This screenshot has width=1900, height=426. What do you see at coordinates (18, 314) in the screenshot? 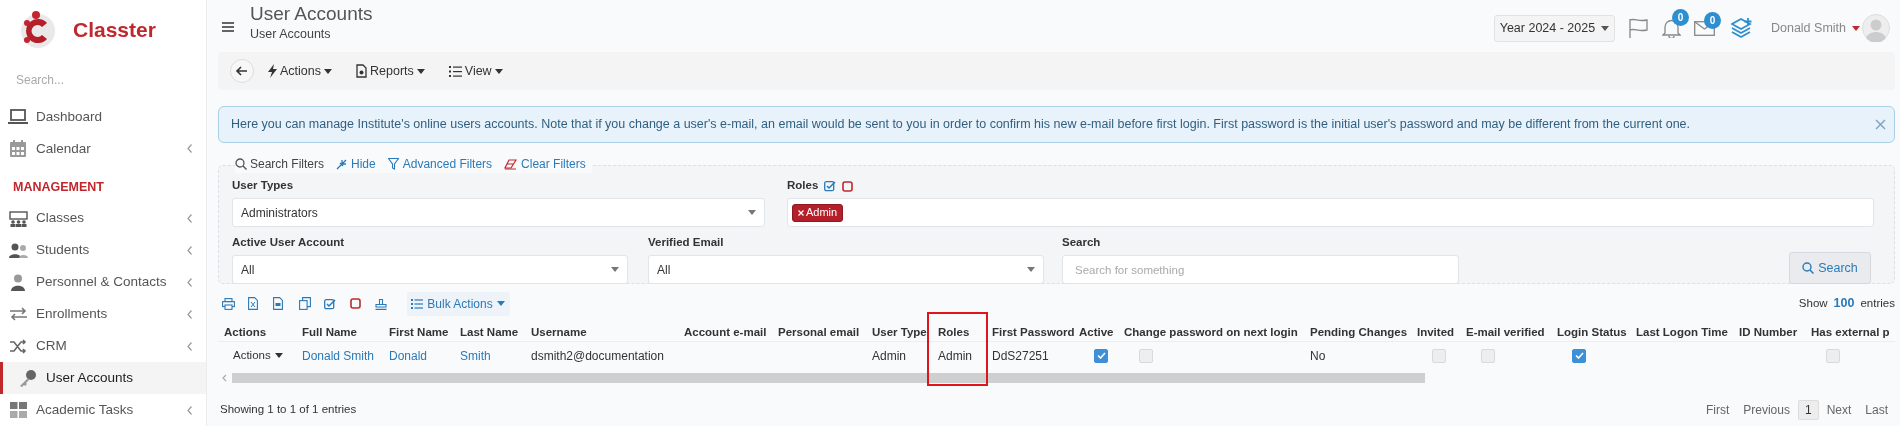
I see `arrows-icon` at bounding box center [18, 314].